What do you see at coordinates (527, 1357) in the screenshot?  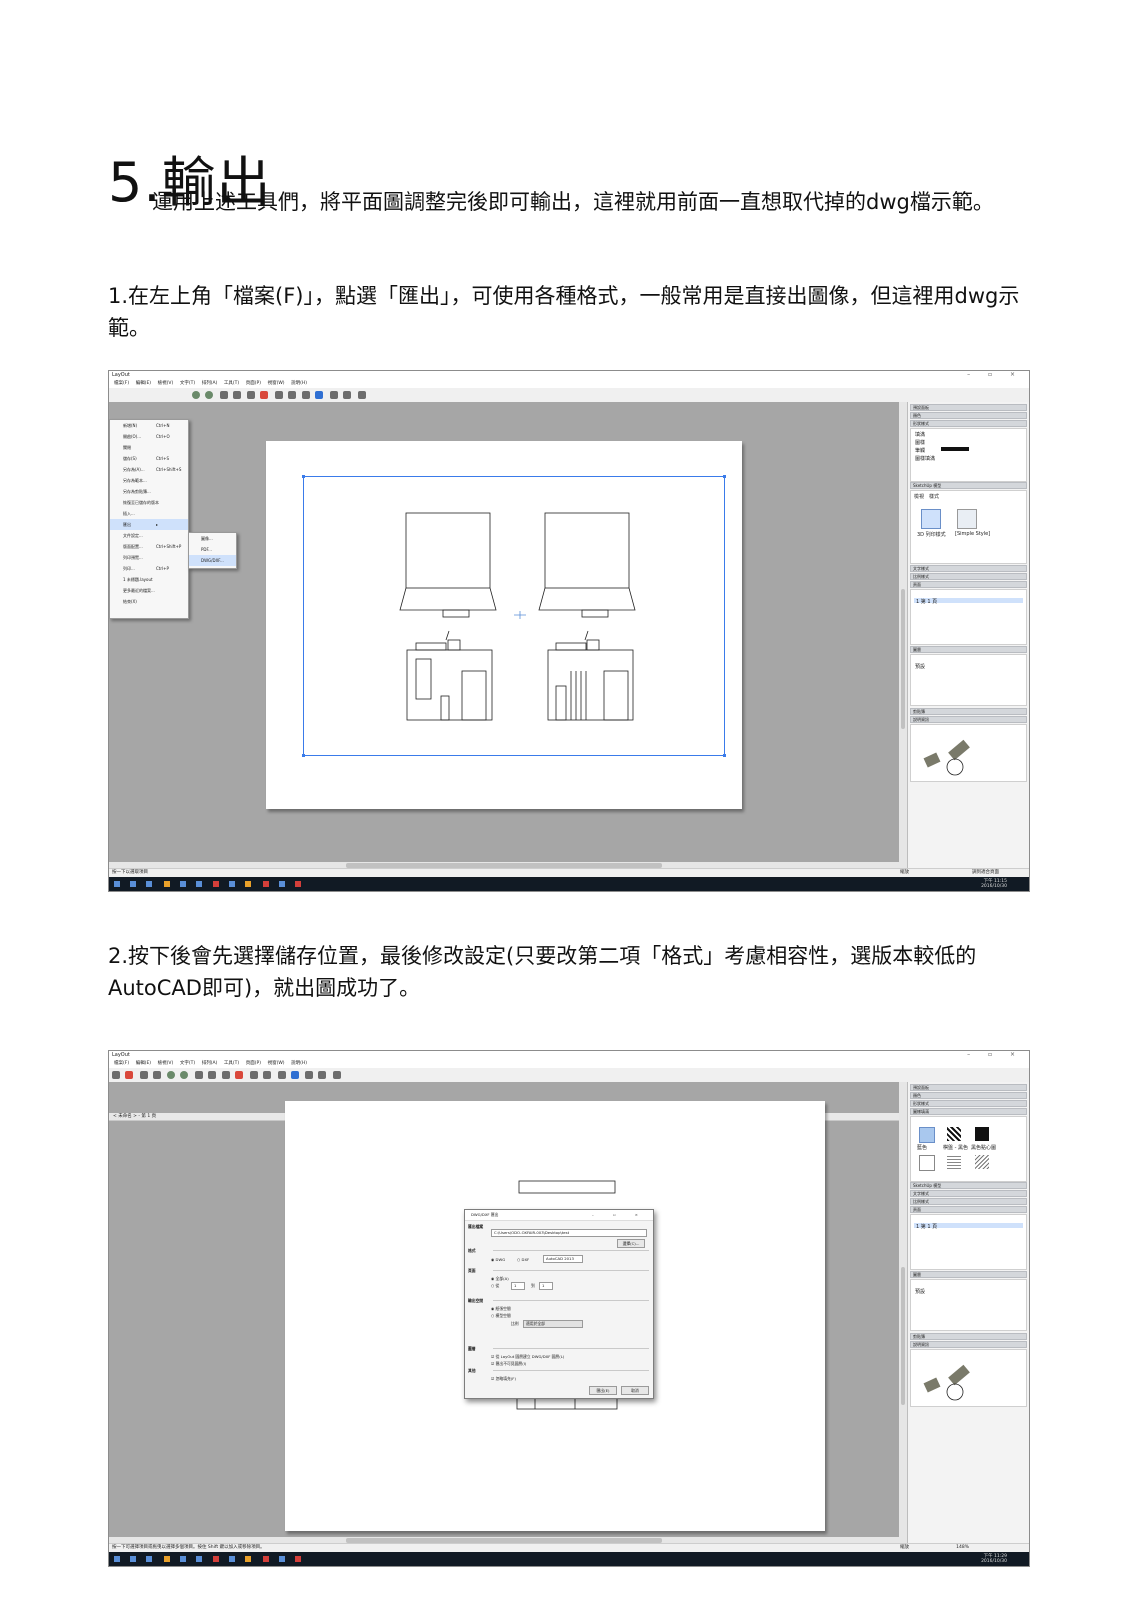 I see `create-layers-checkbox: ☑ 從 LayOut 圖層建立 DWG/DXF 圖層(L)` at bounding box center [527, 1357].